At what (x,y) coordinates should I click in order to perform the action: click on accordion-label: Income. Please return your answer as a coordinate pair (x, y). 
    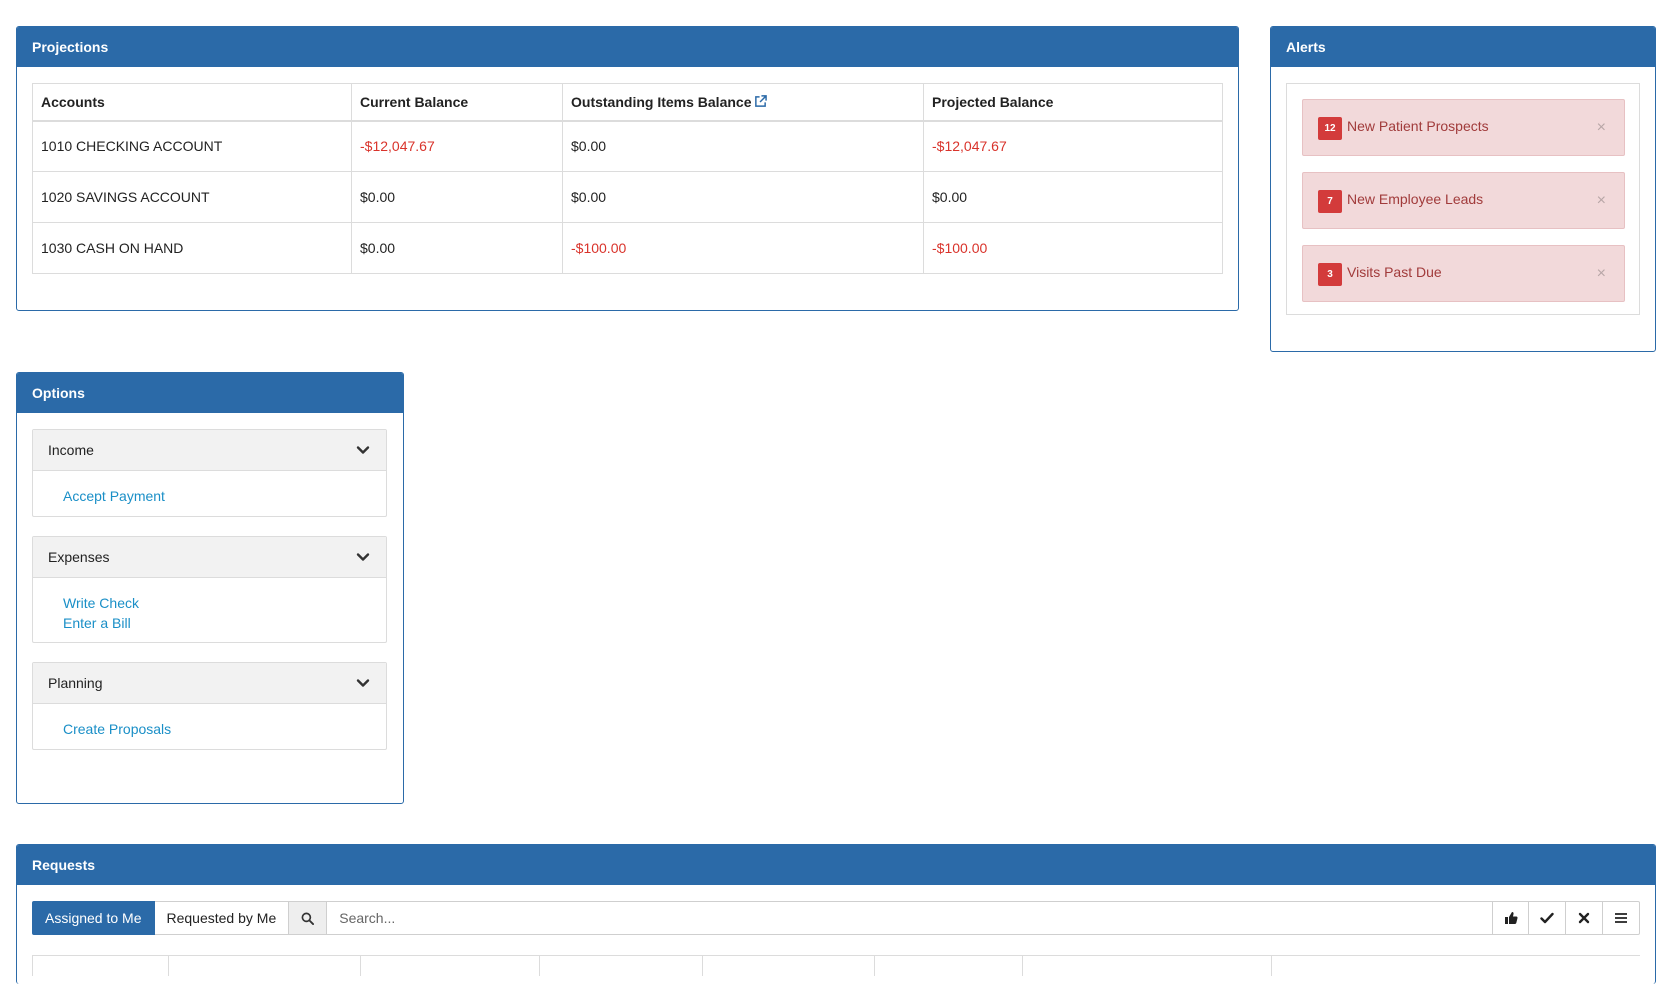
    Looking at the image, I should click on (71, 450).